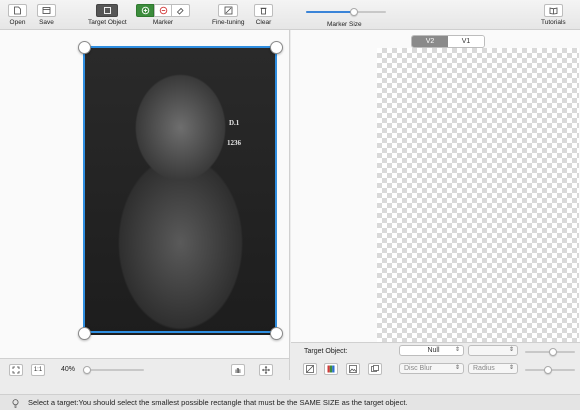  I want to click on move-arrows-icon, so click(266, 370).